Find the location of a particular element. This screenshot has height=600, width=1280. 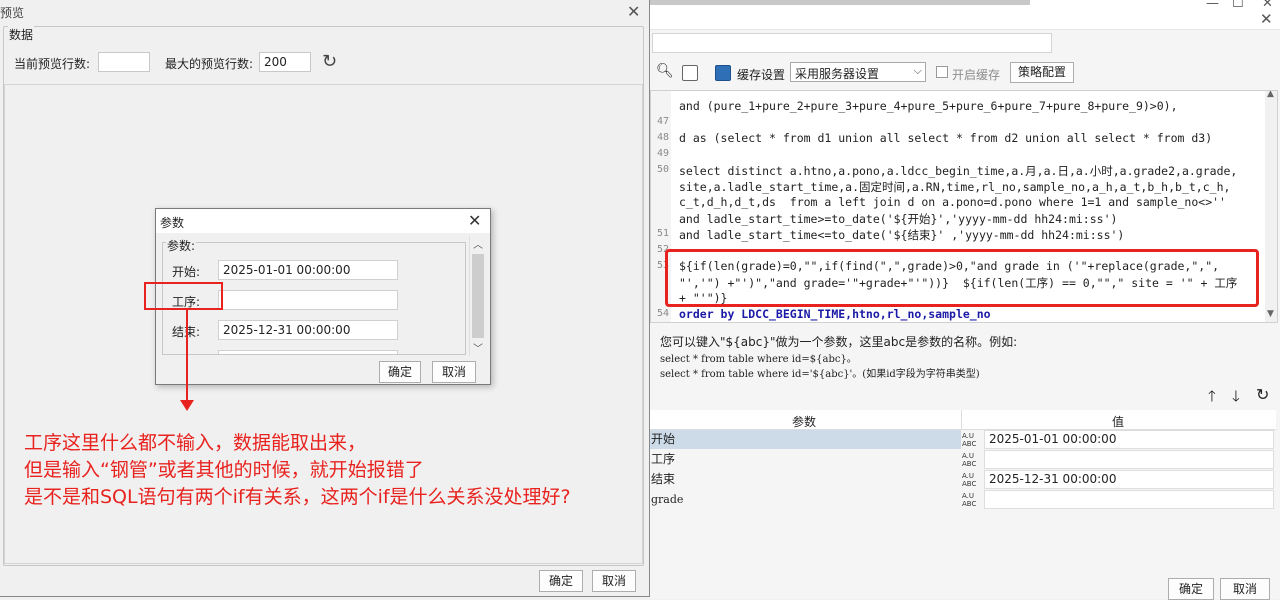

cache-mode-select: 采用服务器设置 ⌵ is located at coordinates (858, 72).